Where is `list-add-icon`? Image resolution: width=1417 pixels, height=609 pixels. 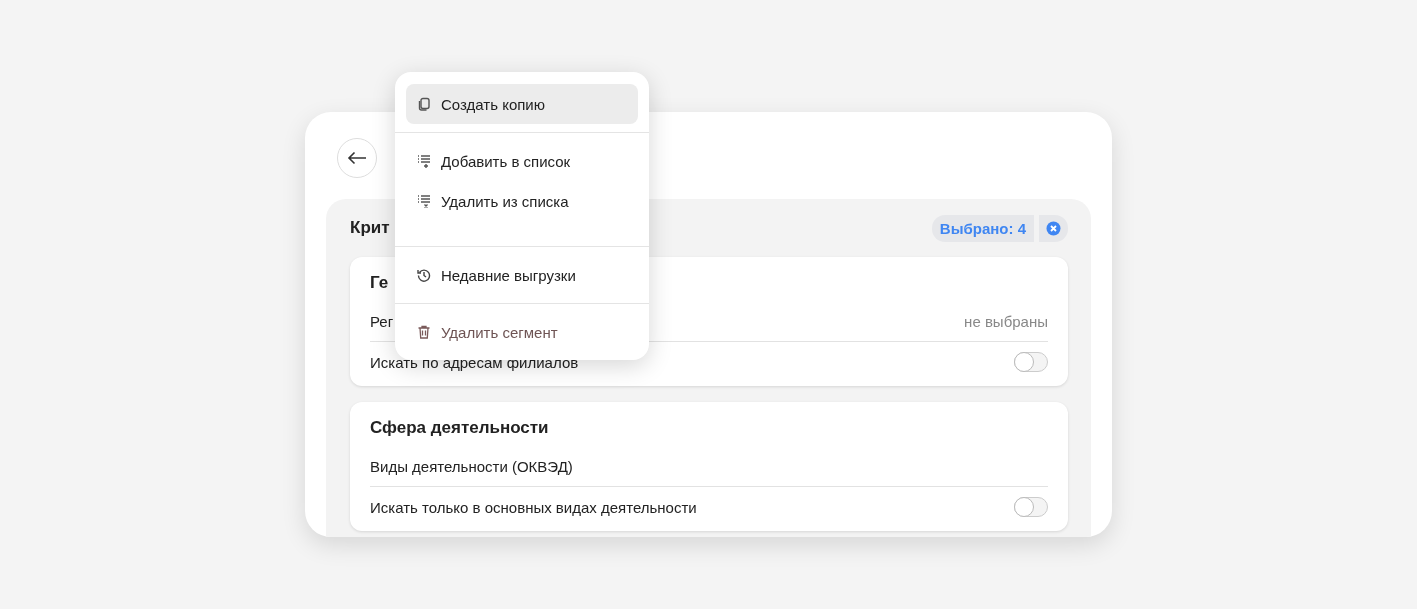
list-add-icon is located at coordinates (424, 161).